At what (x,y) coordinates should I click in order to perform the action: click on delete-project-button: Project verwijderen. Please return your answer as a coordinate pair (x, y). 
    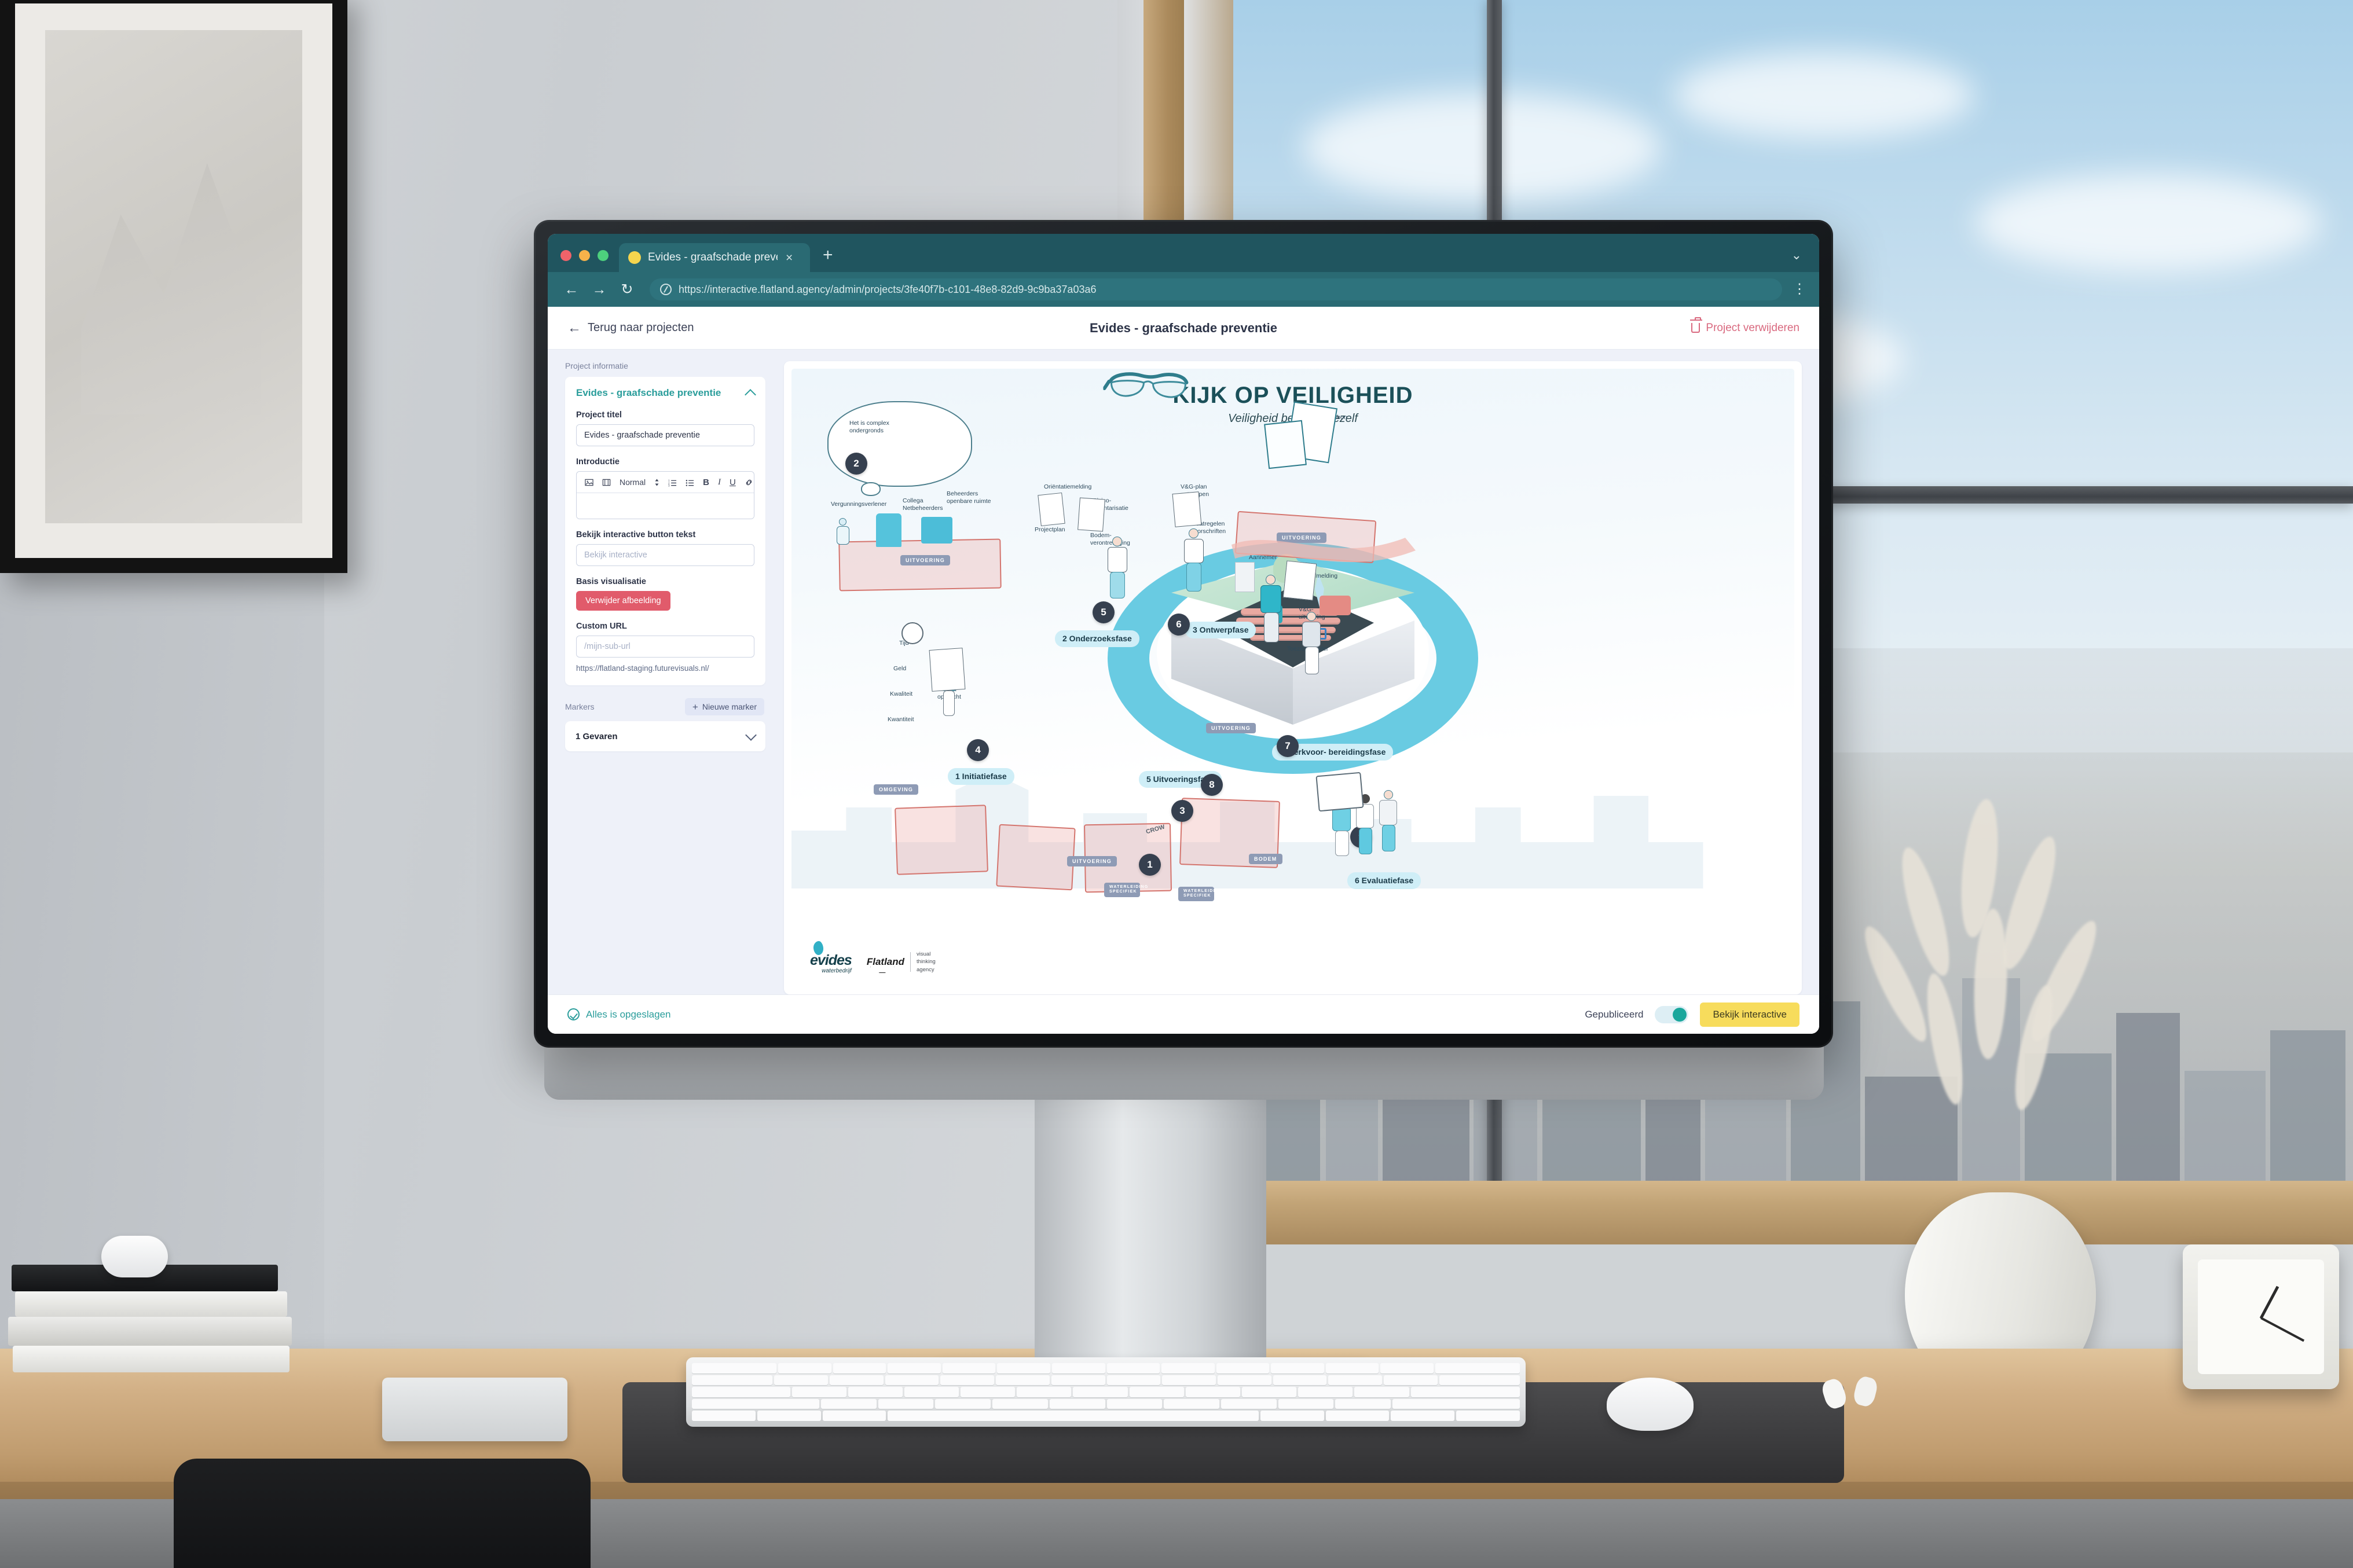
    Looking at the image, I should click on (1745, 326).